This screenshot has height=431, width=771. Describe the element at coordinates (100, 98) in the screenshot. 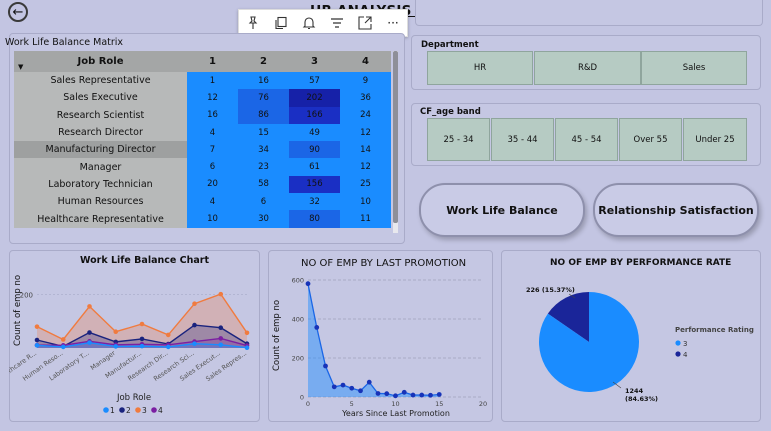

I see `job-role-cell: Sales Executive` at that location.